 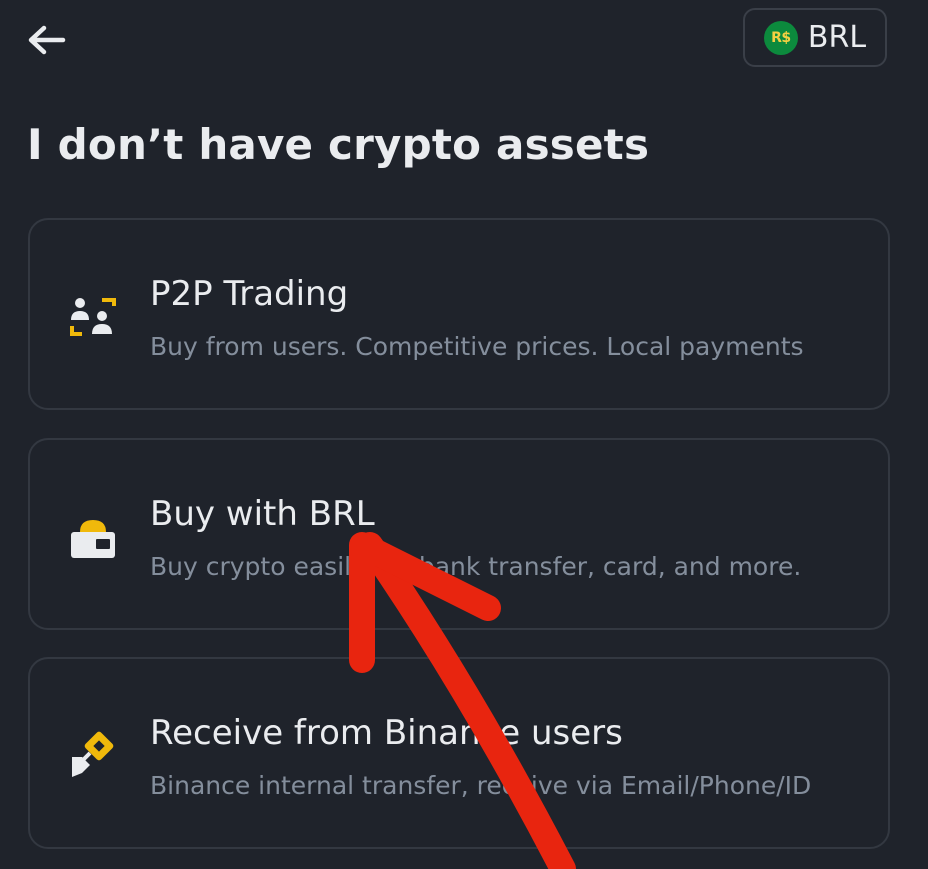 I want to click on option-title: Receive from Binance users, so click(x=386, y=733).